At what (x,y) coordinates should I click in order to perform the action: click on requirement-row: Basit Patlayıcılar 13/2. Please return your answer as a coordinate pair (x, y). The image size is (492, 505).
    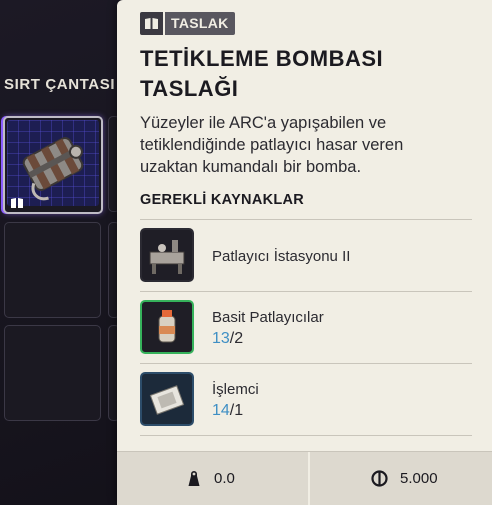
    Looking at the image, I should click on (306, 324).